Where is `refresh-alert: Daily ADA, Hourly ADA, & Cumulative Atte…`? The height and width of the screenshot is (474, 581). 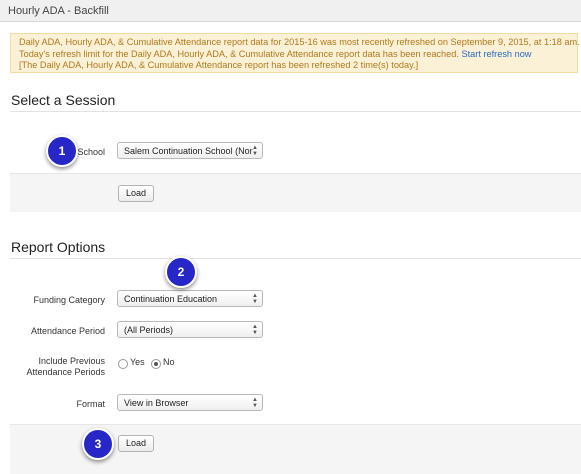
refresh-alert: Daily ADA, Hourly ADA, & Cumulative Atte… is located at coordinates (295, 53).